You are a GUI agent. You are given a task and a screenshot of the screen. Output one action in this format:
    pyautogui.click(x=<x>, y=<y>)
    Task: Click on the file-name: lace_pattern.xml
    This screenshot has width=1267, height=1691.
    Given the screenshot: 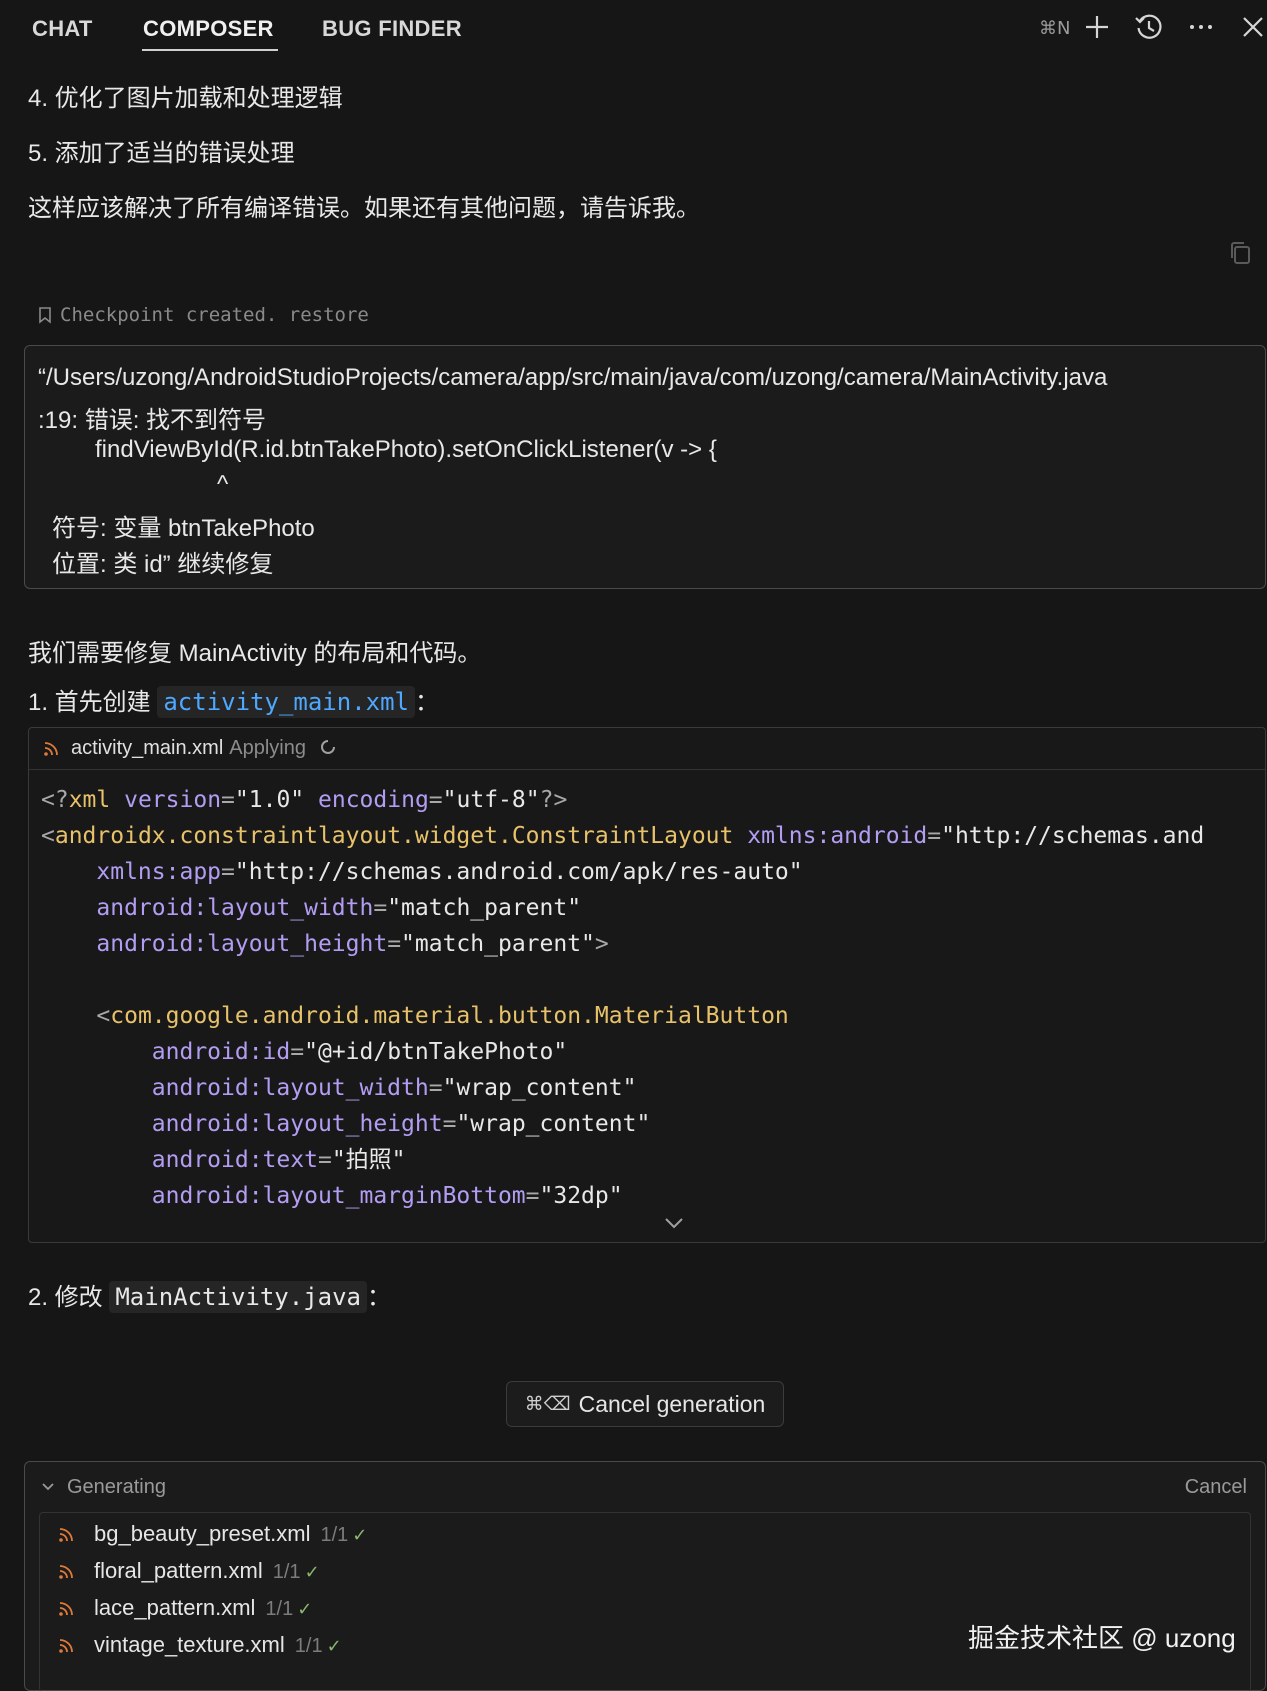 What is the action you would take?
    pyautogui.click(x=175, y=1607)
    